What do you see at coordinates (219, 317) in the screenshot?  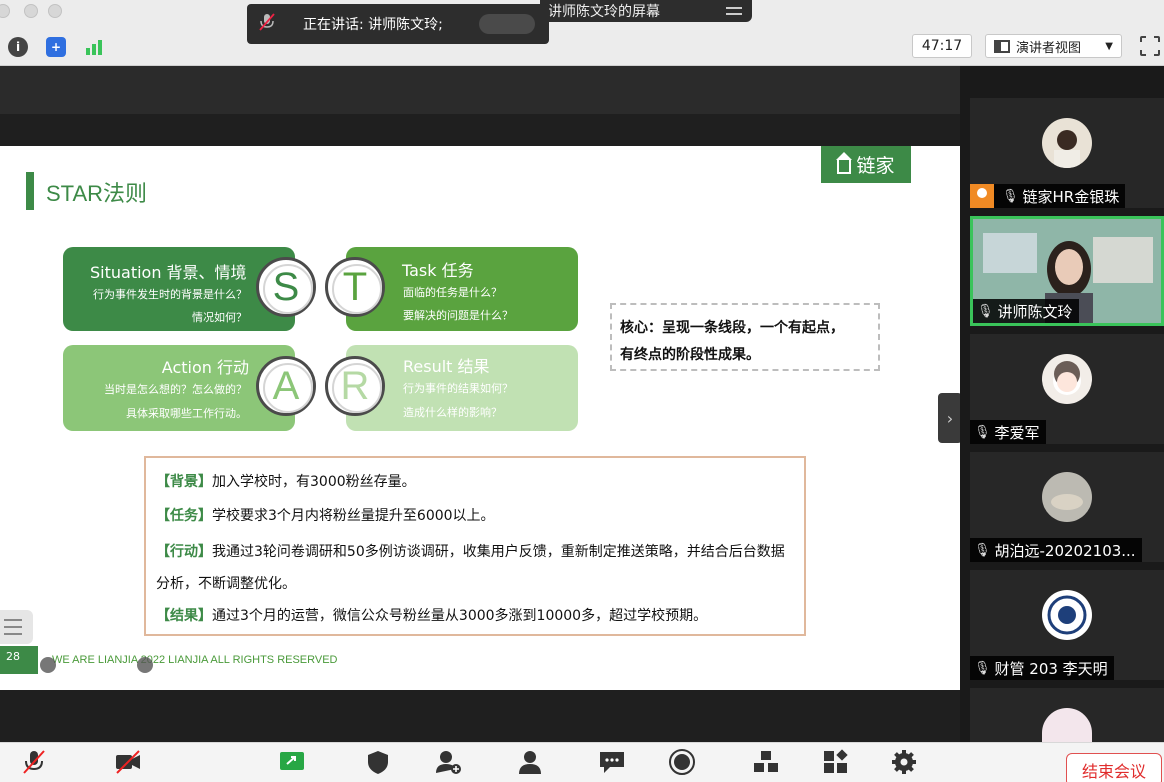 I see `card-line: 情况如何？` at bounding box center [219, 317].